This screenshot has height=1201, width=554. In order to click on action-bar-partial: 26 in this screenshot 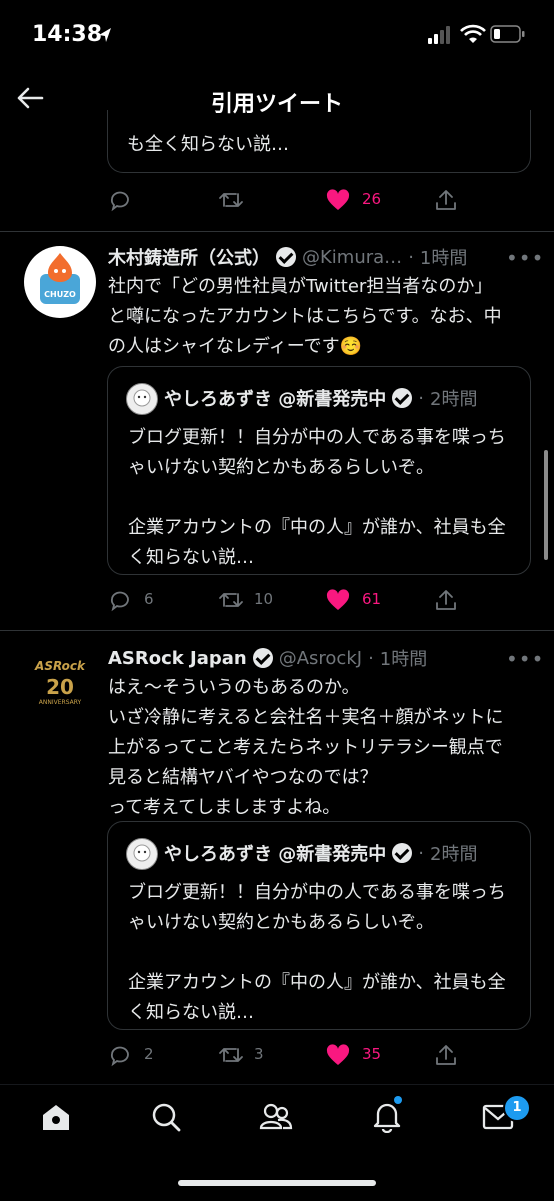, I will do `click(323, 200)`.